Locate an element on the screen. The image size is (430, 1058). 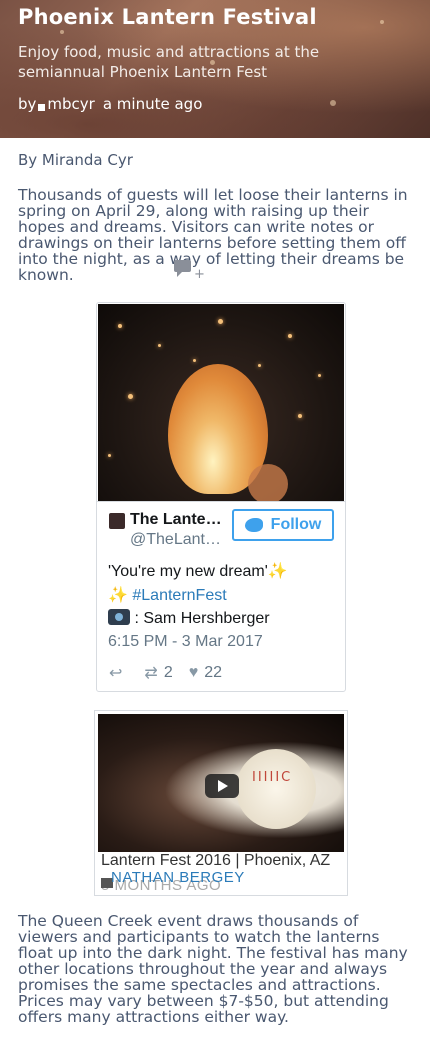
reply-button: ↩ is located at coordinates (118, 673).